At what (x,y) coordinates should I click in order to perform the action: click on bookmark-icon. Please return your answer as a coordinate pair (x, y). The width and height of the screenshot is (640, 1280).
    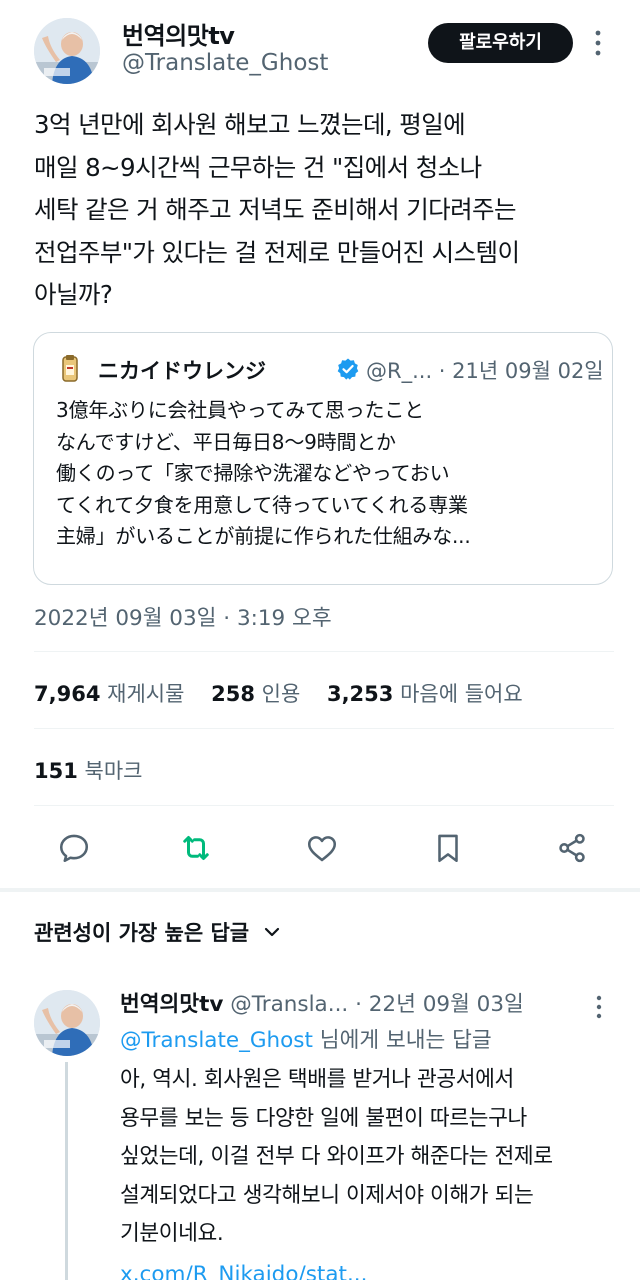
    Looking at the image, I should click on (448, 848).